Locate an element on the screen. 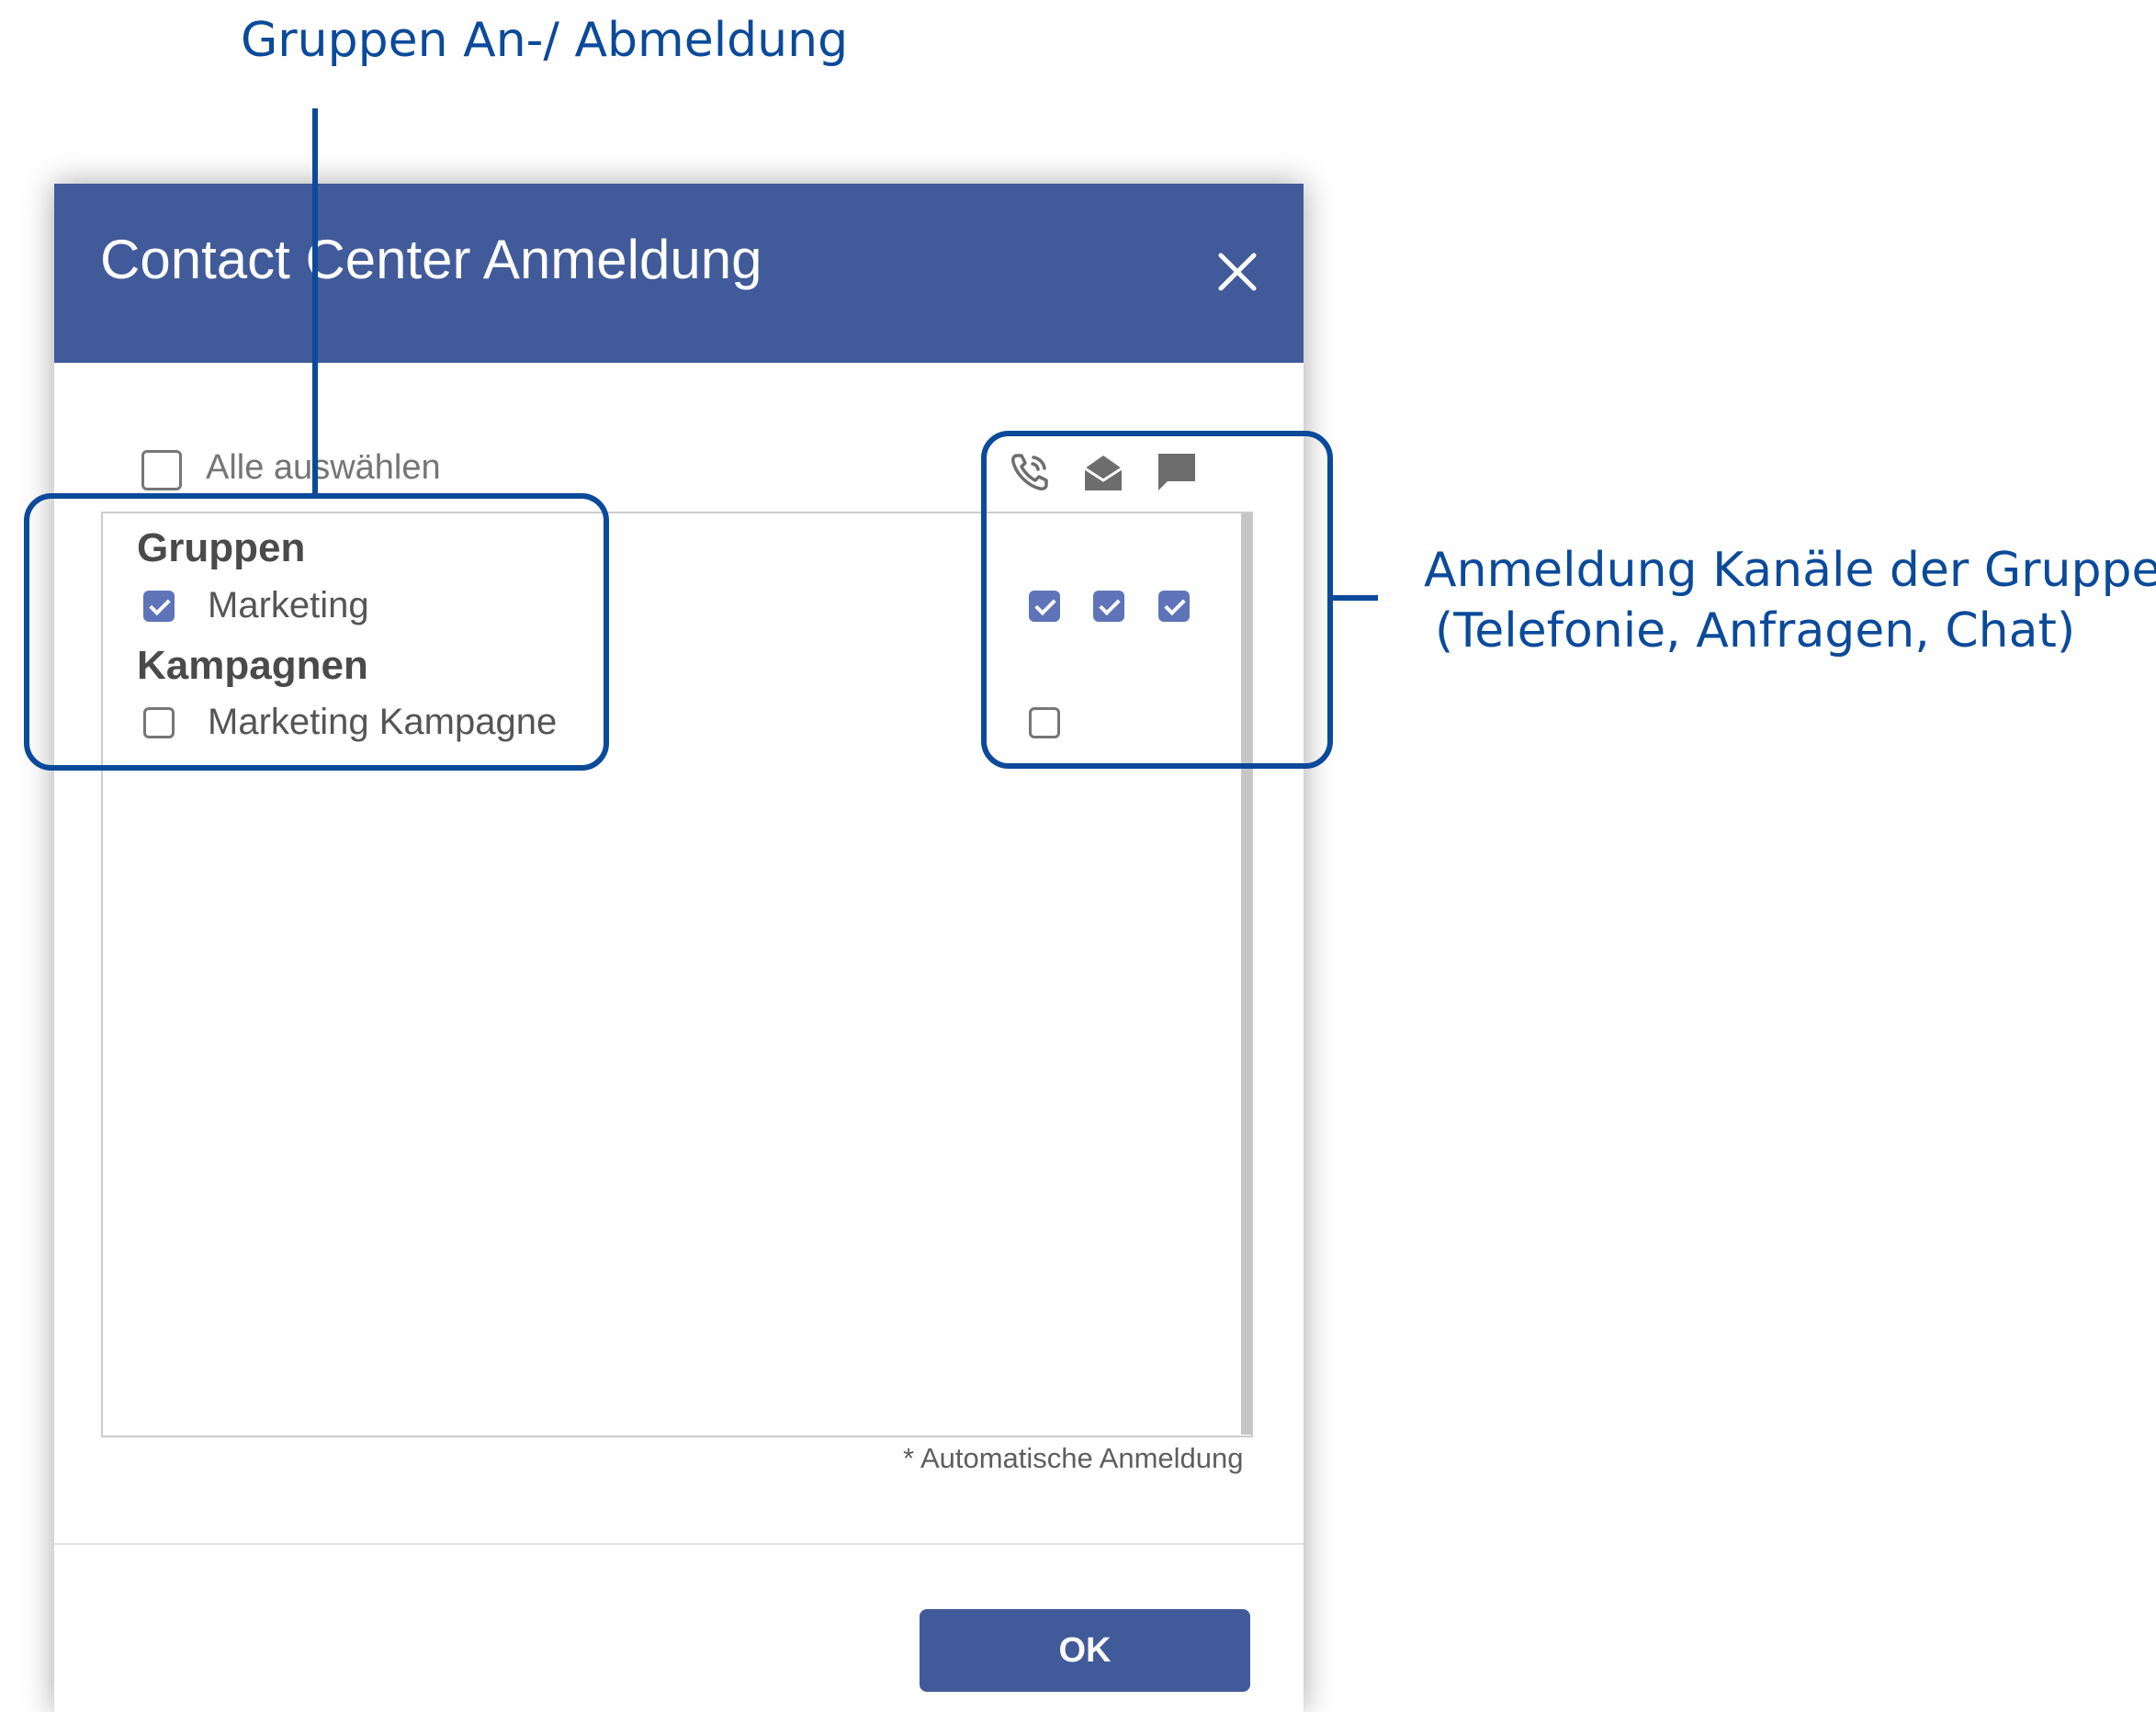 The width and height of the screenshot is (2156, 1712). select-all-label: Alle auswählen is located at coordinates (323, 467).